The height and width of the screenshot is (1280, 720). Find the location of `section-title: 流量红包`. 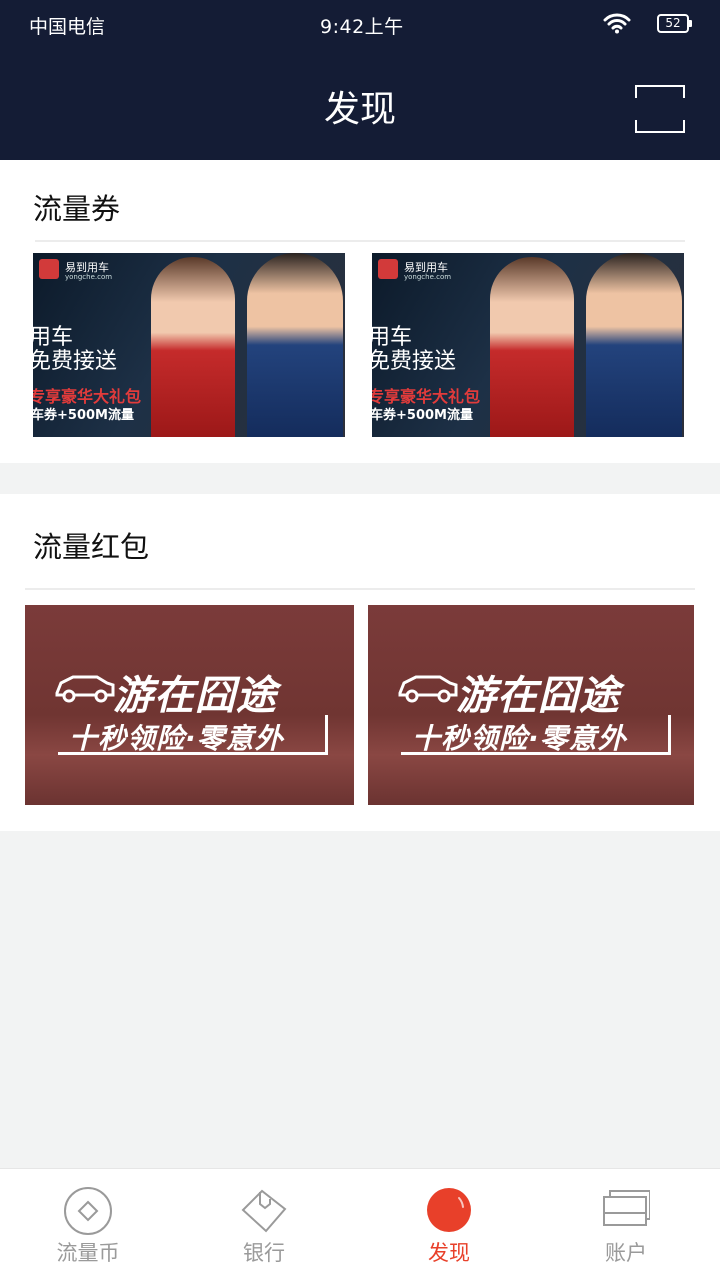

section-title: 流量红包 is located at coordinates (91, 547).